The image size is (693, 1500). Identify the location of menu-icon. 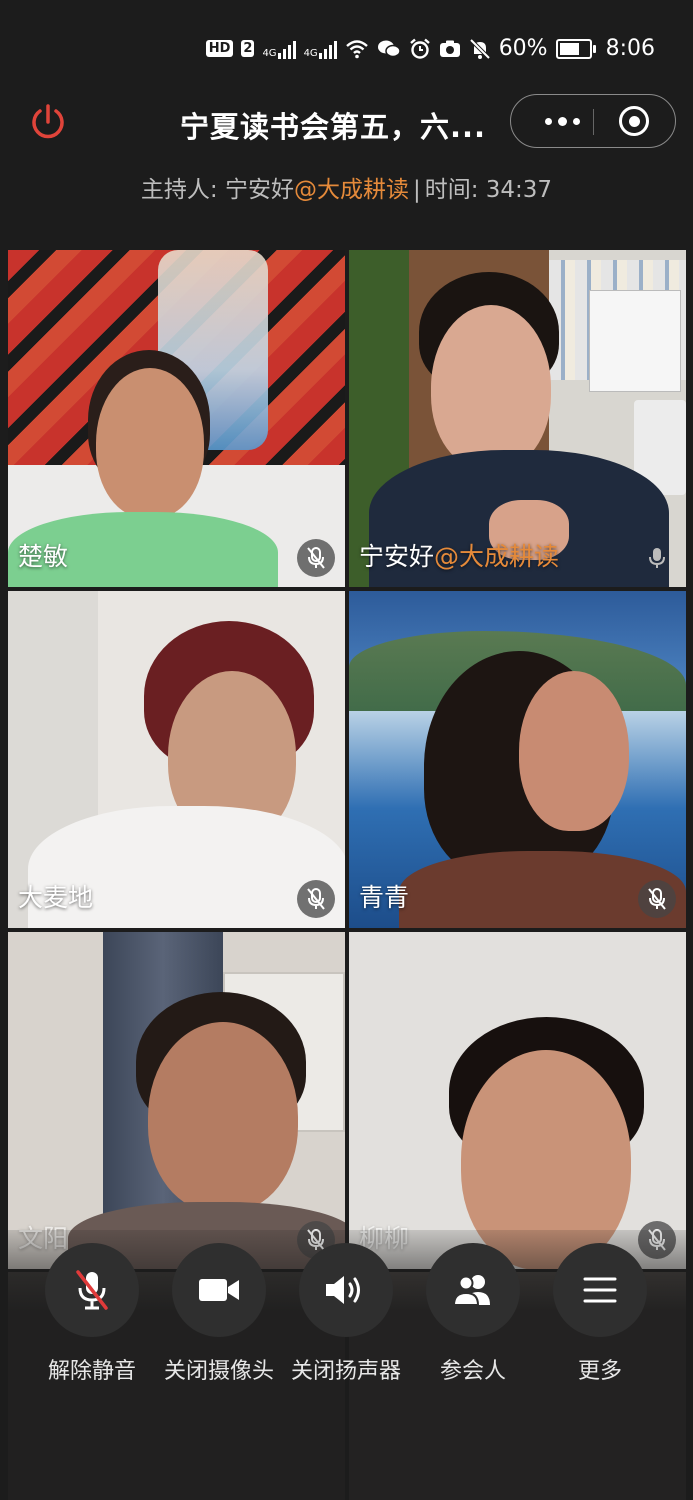
(600, 1290).